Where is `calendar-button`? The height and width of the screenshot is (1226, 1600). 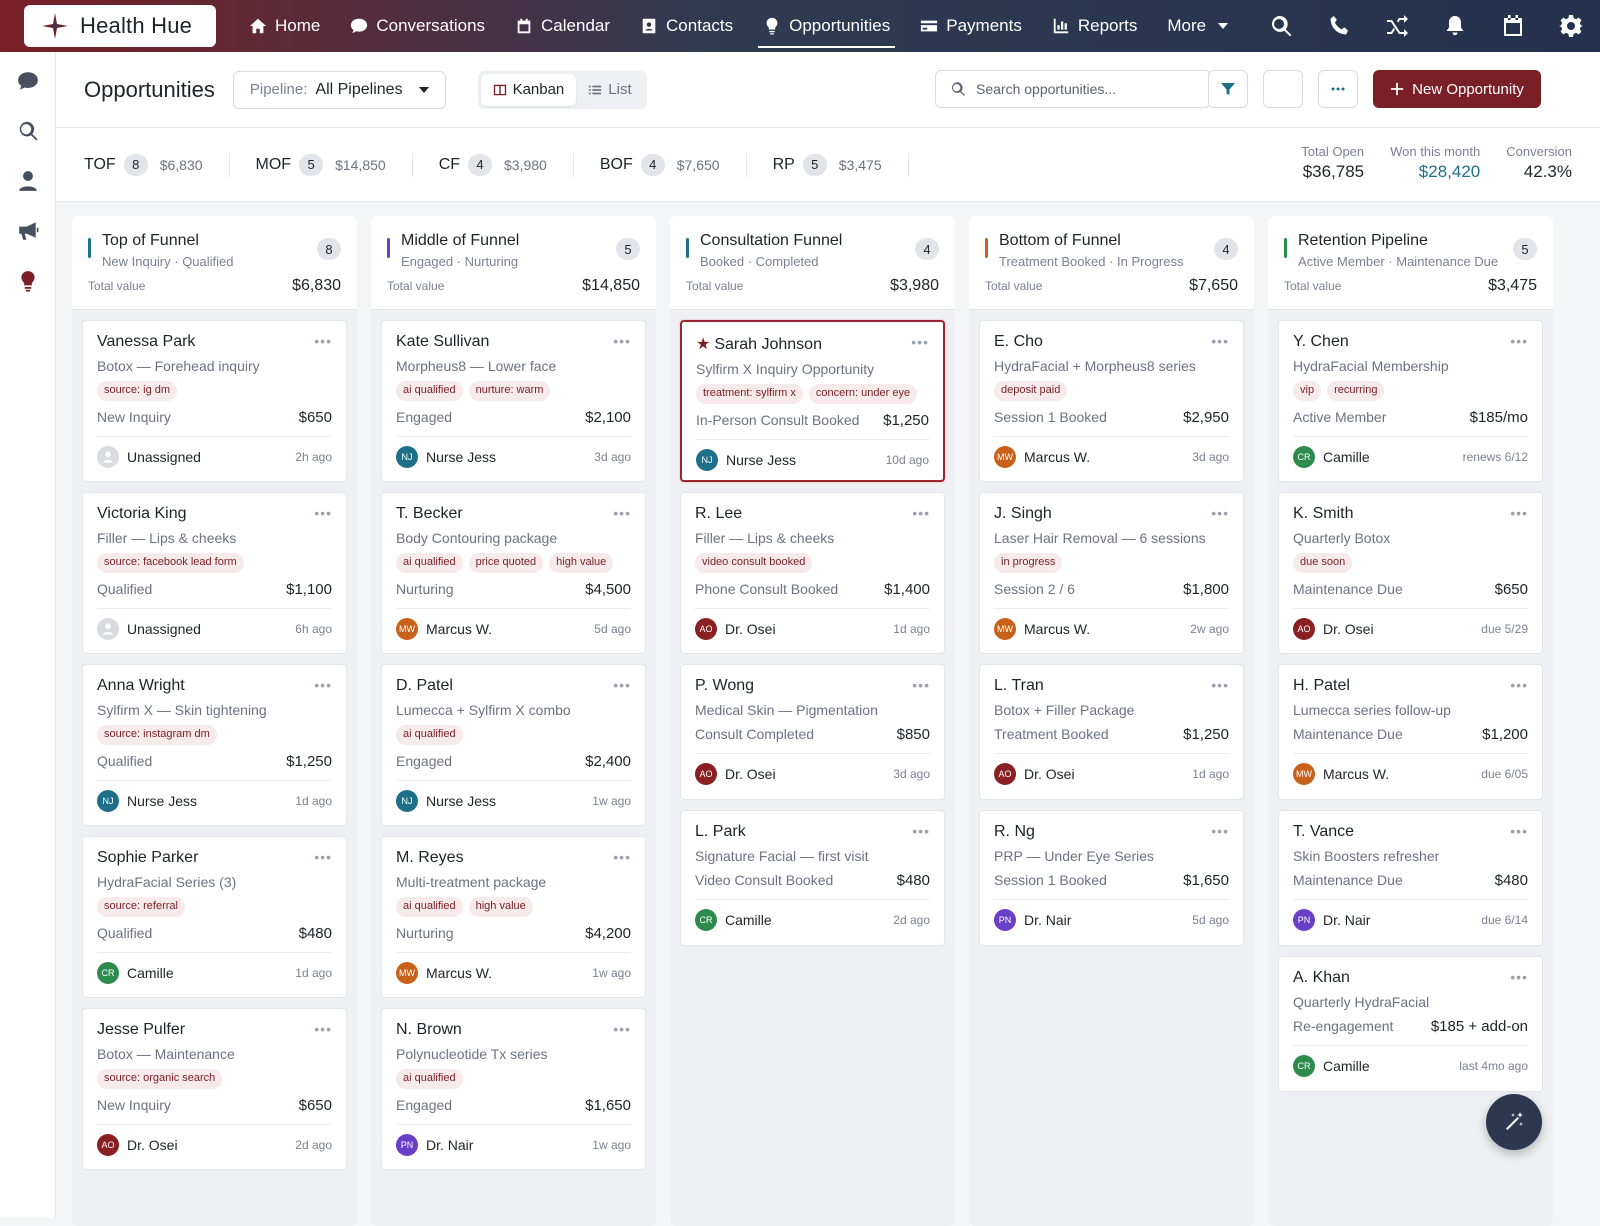 calendar-button is located at coordinates (1513, 26).